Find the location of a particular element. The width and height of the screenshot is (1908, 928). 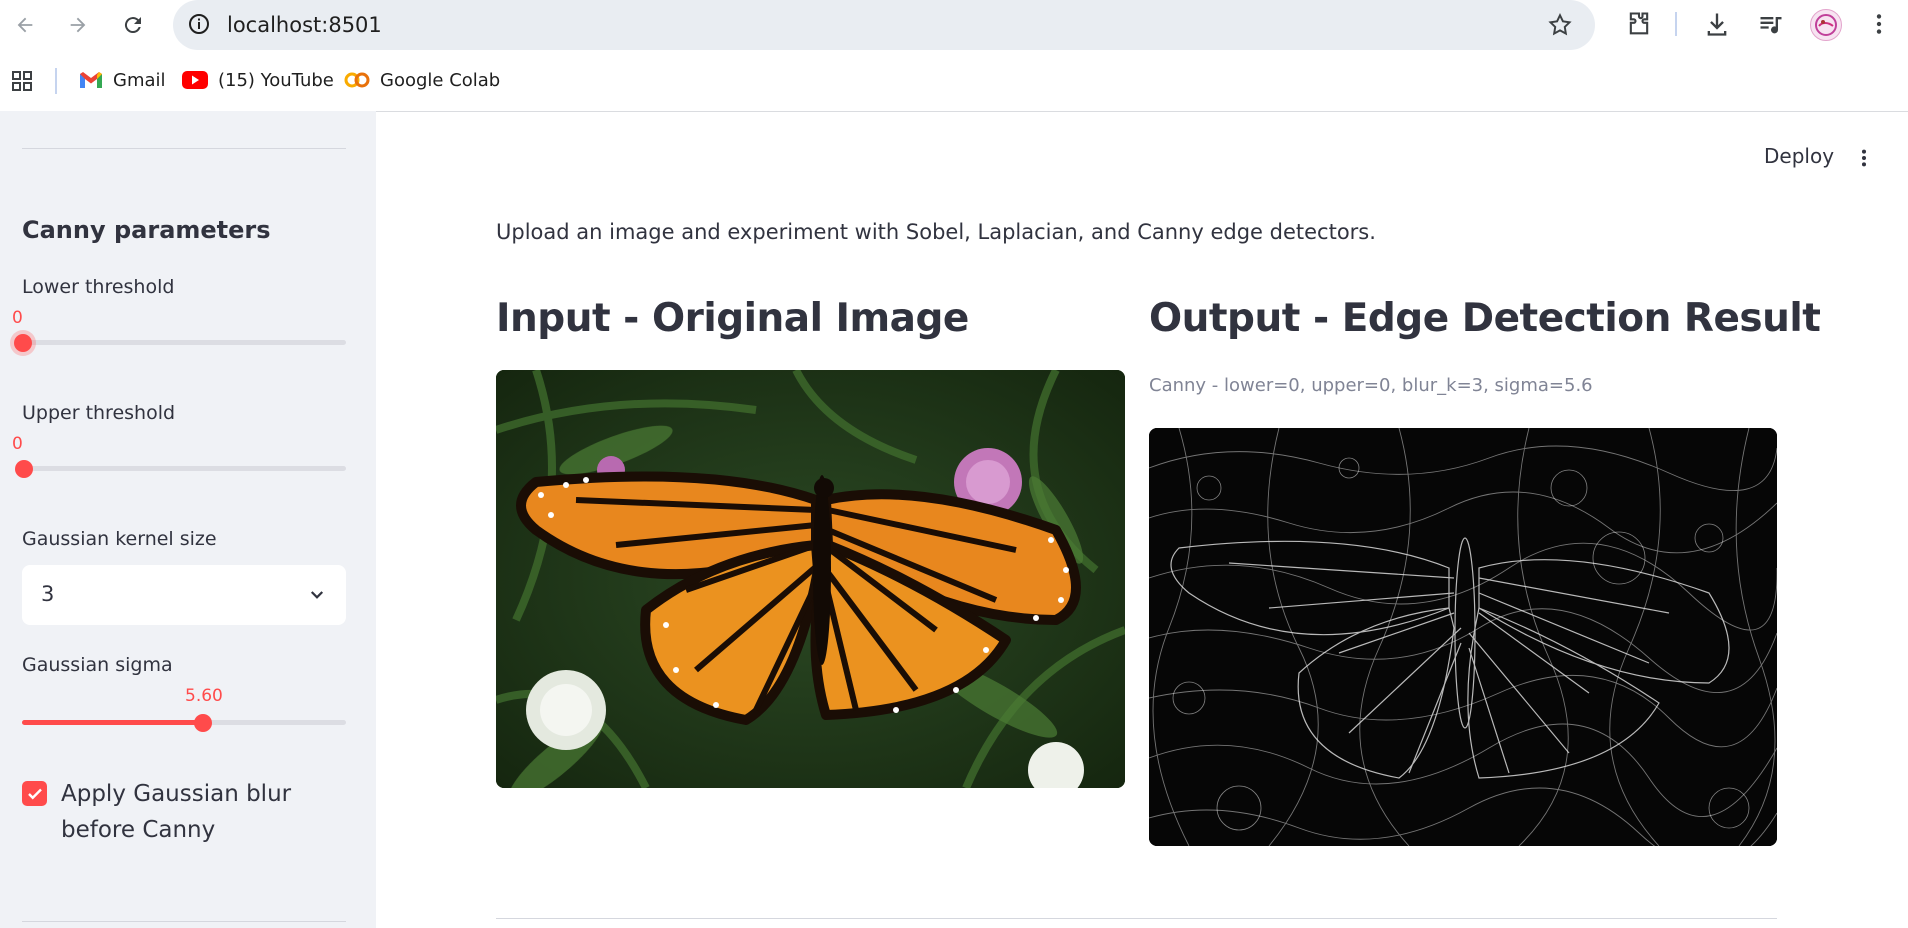

avatar-image is located at coordinates (1826, 25).